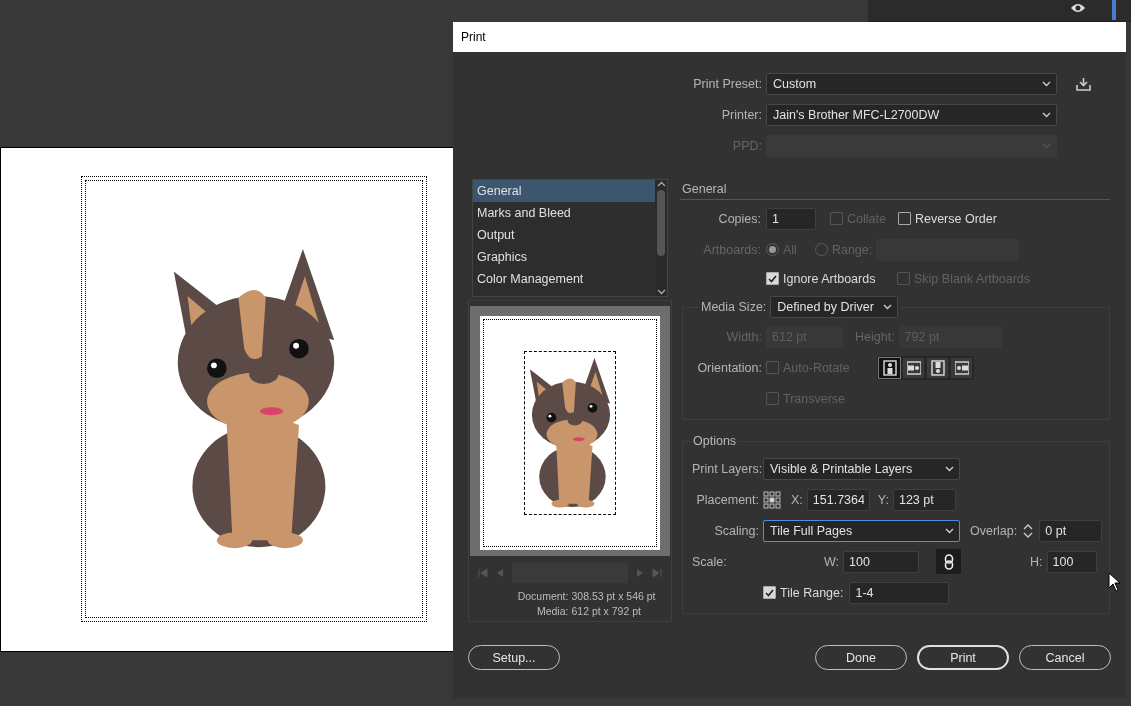 The image size is (1131, 706). Describe the element at coordinates (911, 114) in the screenshot. I see `dropdown: Jain's Brother MFC-L2700DW` at that location.